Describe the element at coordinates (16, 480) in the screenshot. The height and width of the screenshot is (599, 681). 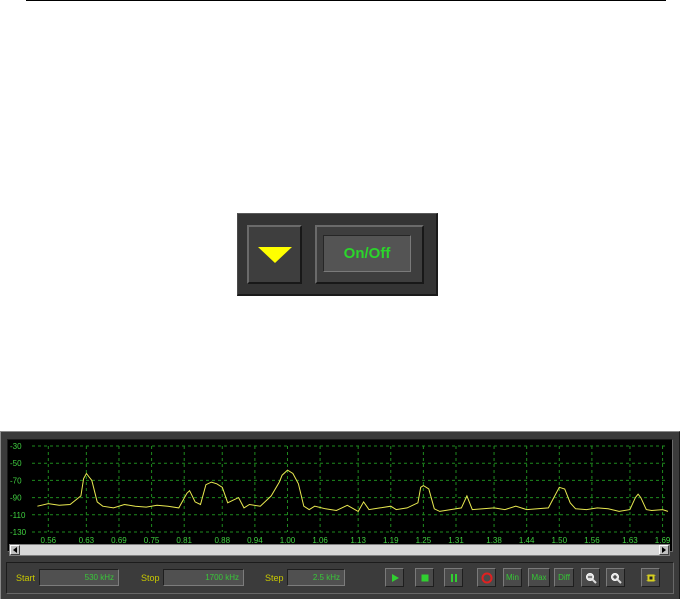
I see `y-tick-label: -70` at that location.